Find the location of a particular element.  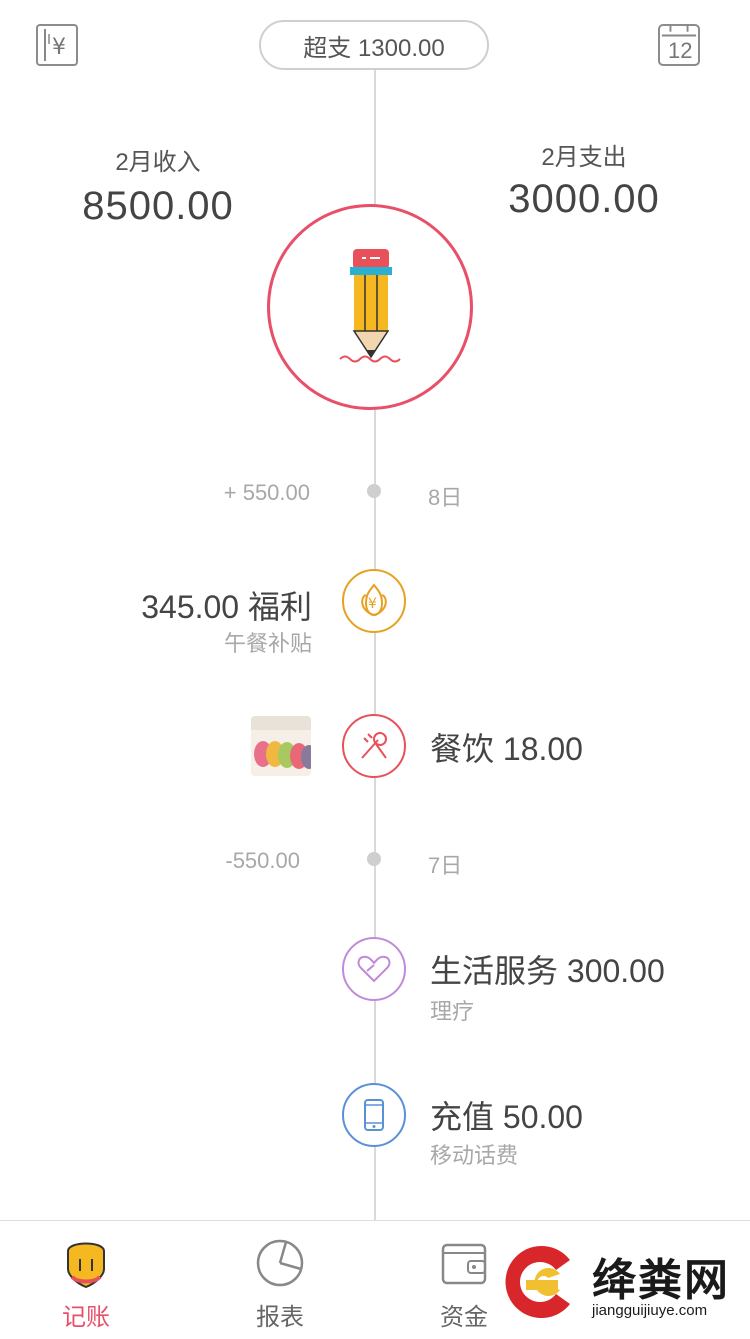

income-label: 2月收入 is located at coordinates (158, 162).